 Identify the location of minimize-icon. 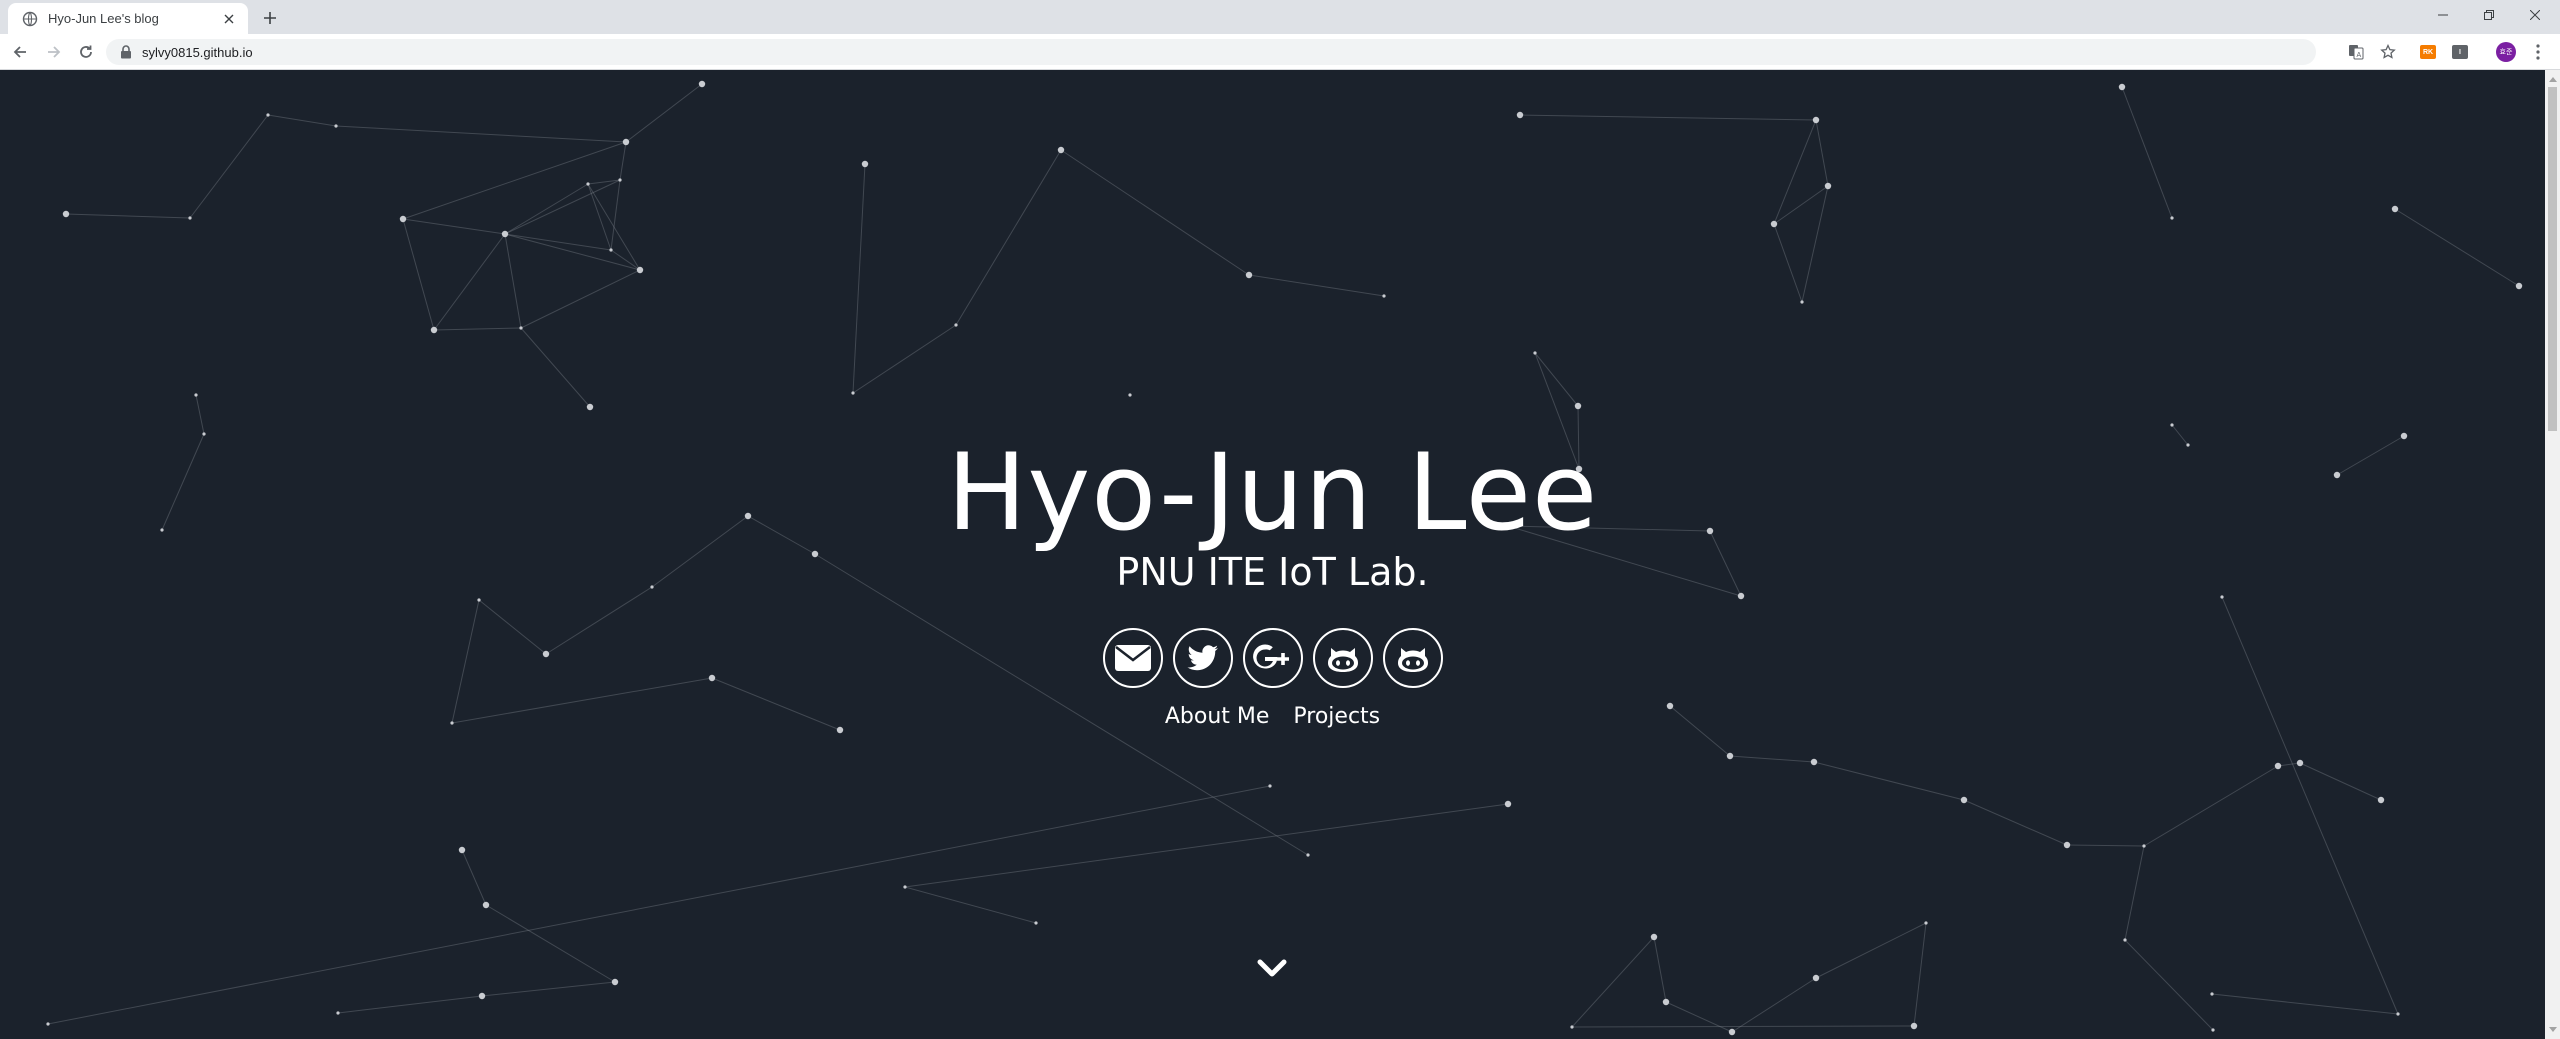
(2443, 15).